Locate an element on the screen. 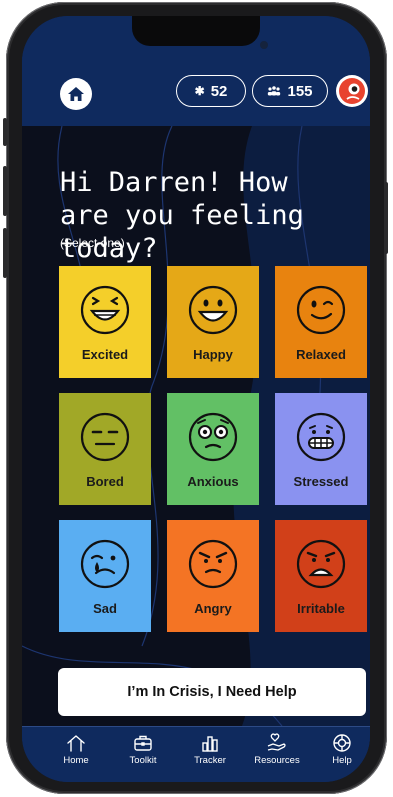  select-hint: (Select one) is located at coordinates (92, 243).